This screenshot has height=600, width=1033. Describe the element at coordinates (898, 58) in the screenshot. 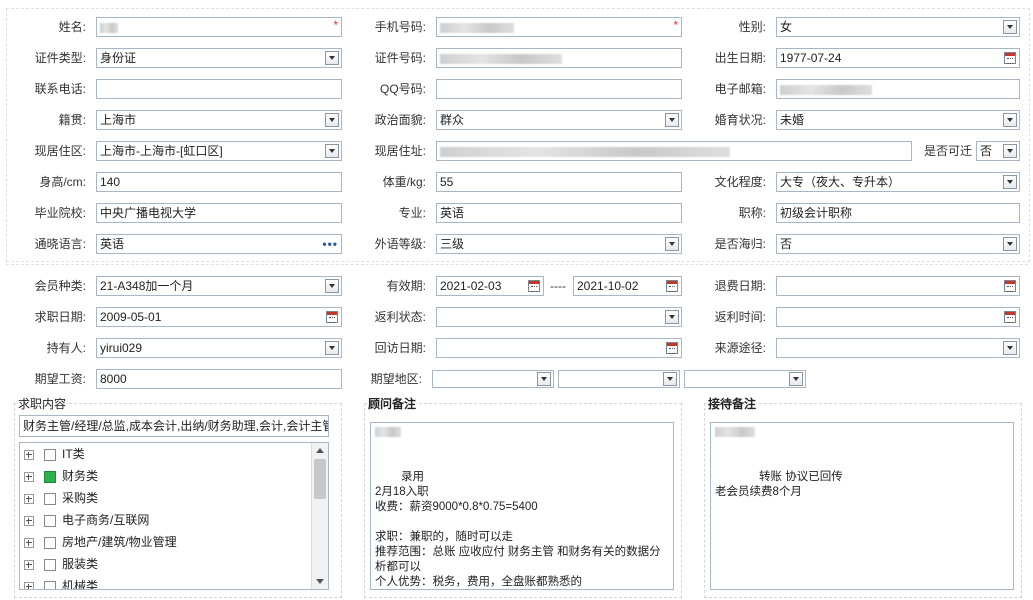

I see `birth-date-field: 1977-07-24` at that location.